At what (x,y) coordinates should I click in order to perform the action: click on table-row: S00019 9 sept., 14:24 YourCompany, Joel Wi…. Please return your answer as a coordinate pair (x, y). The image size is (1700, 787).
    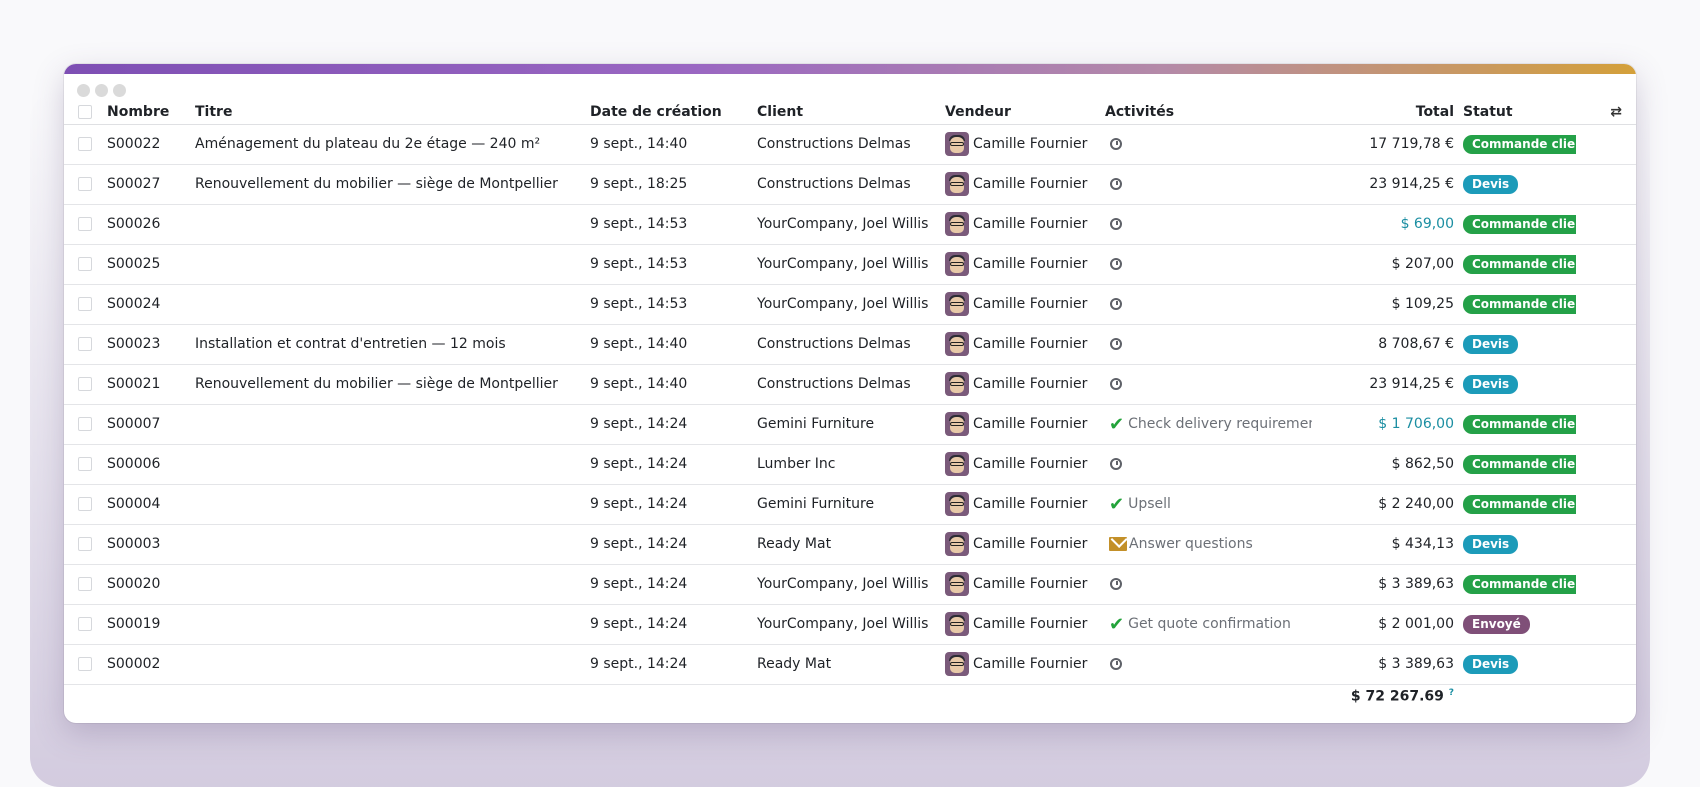
    Looking at the image, I should click on (850, 624).